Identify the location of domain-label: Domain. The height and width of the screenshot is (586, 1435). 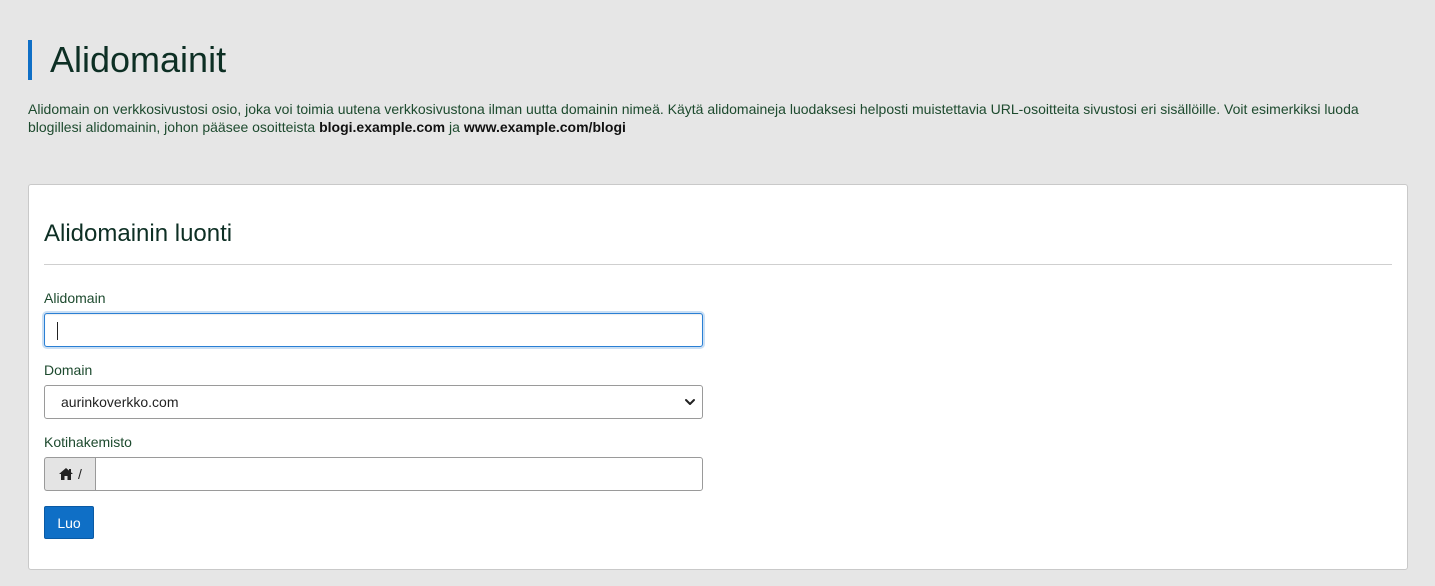
(68, 370).